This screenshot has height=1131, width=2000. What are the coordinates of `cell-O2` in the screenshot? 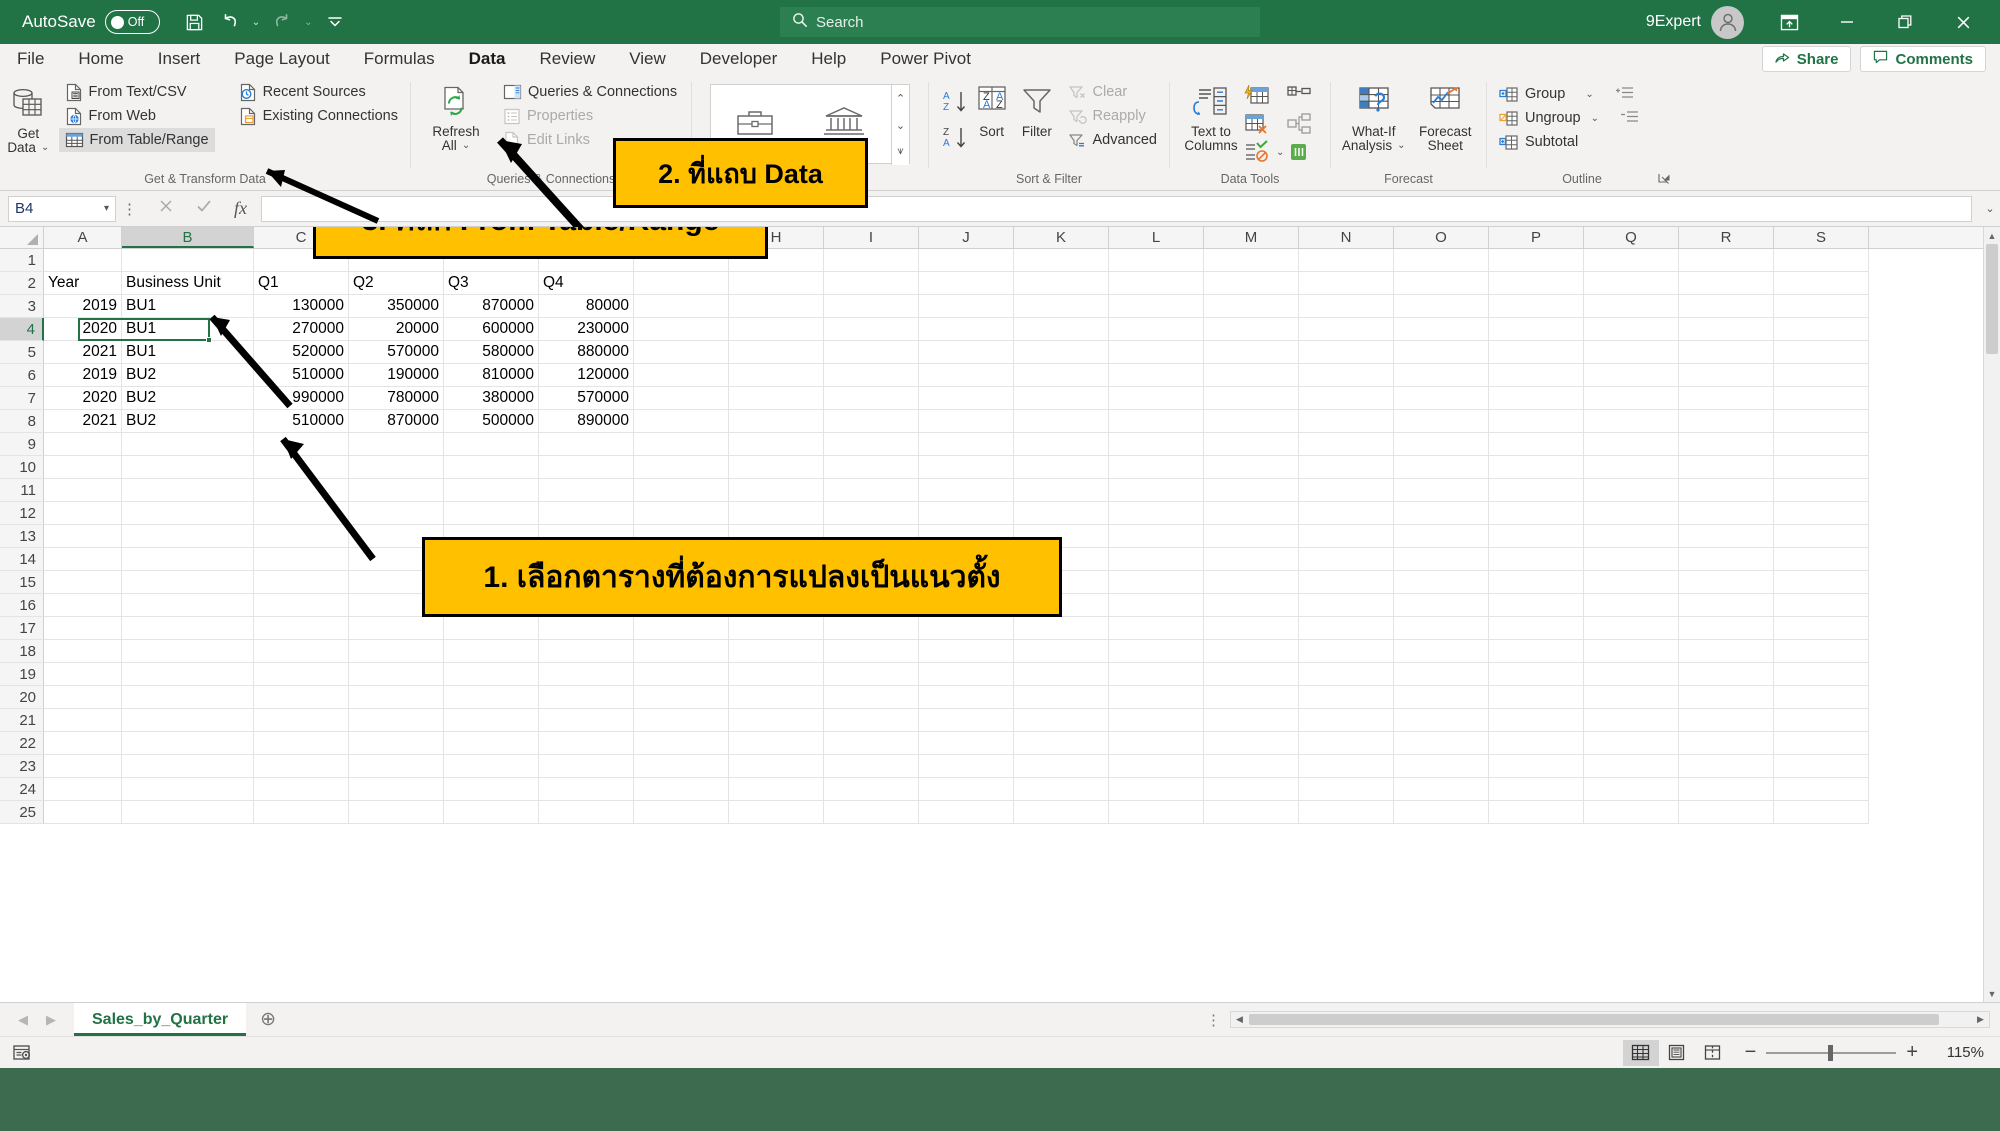 It's located at (1441, 283).